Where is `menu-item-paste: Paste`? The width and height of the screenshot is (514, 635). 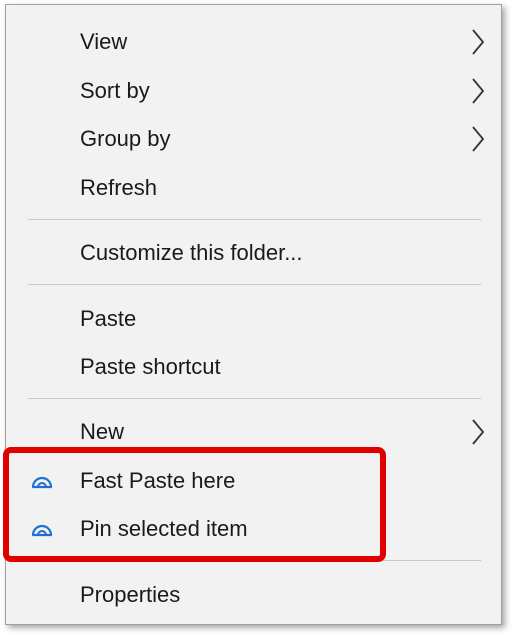
menu-item-paste: Paste is located at coordinates (253, 319).